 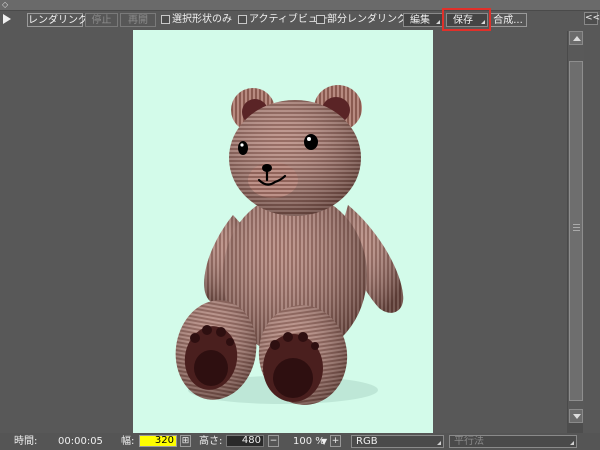 What do you see at coordinates (469, 441) in the screenshot?
I see `projection-value: 平行法` at bounding box center [469, 441].